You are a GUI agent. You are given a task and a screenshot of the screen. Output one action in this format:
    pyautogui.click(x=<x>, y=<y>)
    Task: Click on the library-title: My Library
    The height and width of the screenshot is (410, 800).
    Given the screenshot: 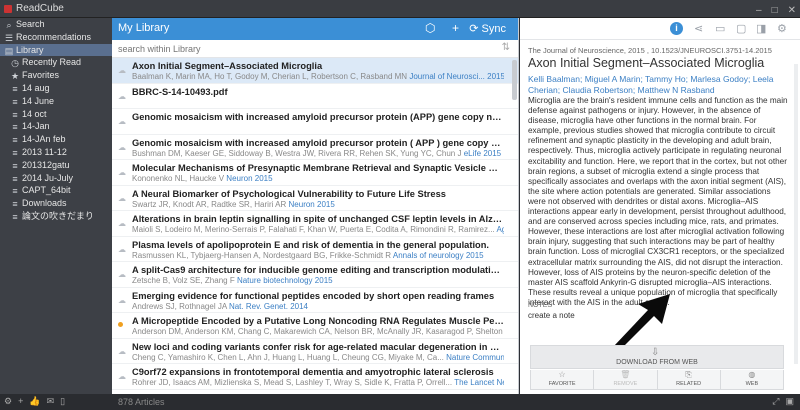 What is the action you would take?
    pyautogui.click(x=144, y=28)
    